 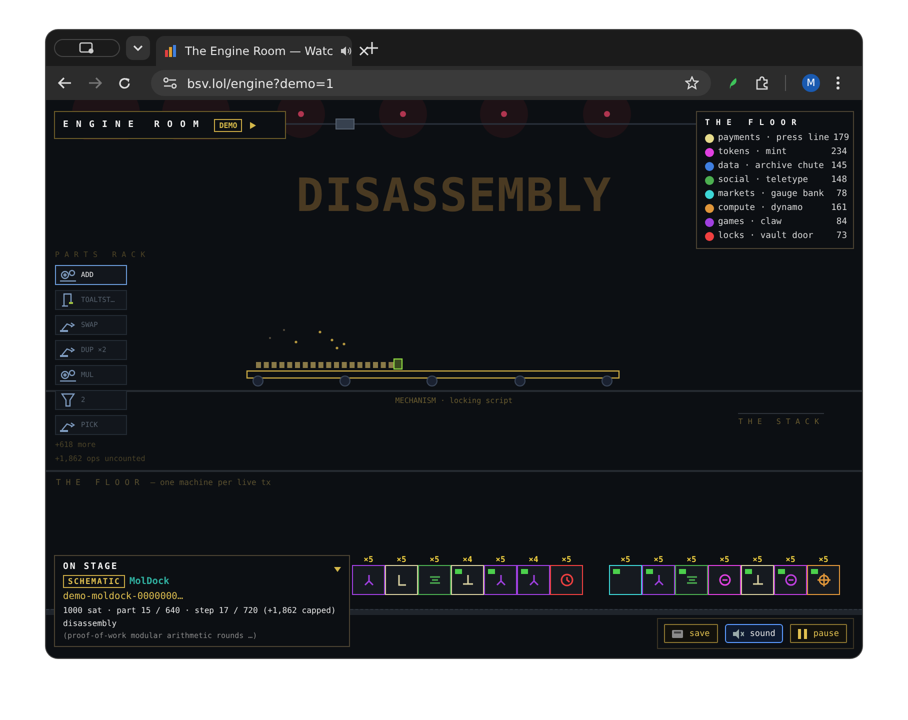 I want to click on tab-title: The Engine Room — Watc, so click(x=259, y=51).